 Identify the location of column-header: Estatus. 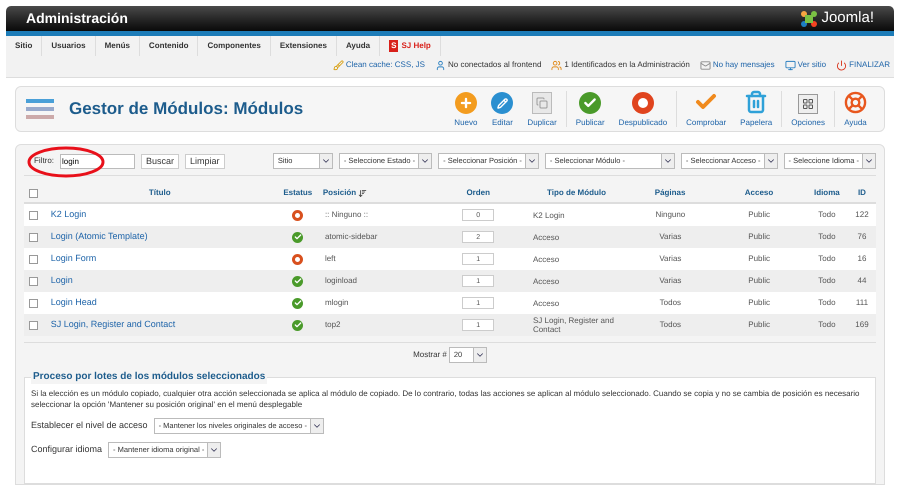
(297, 193).